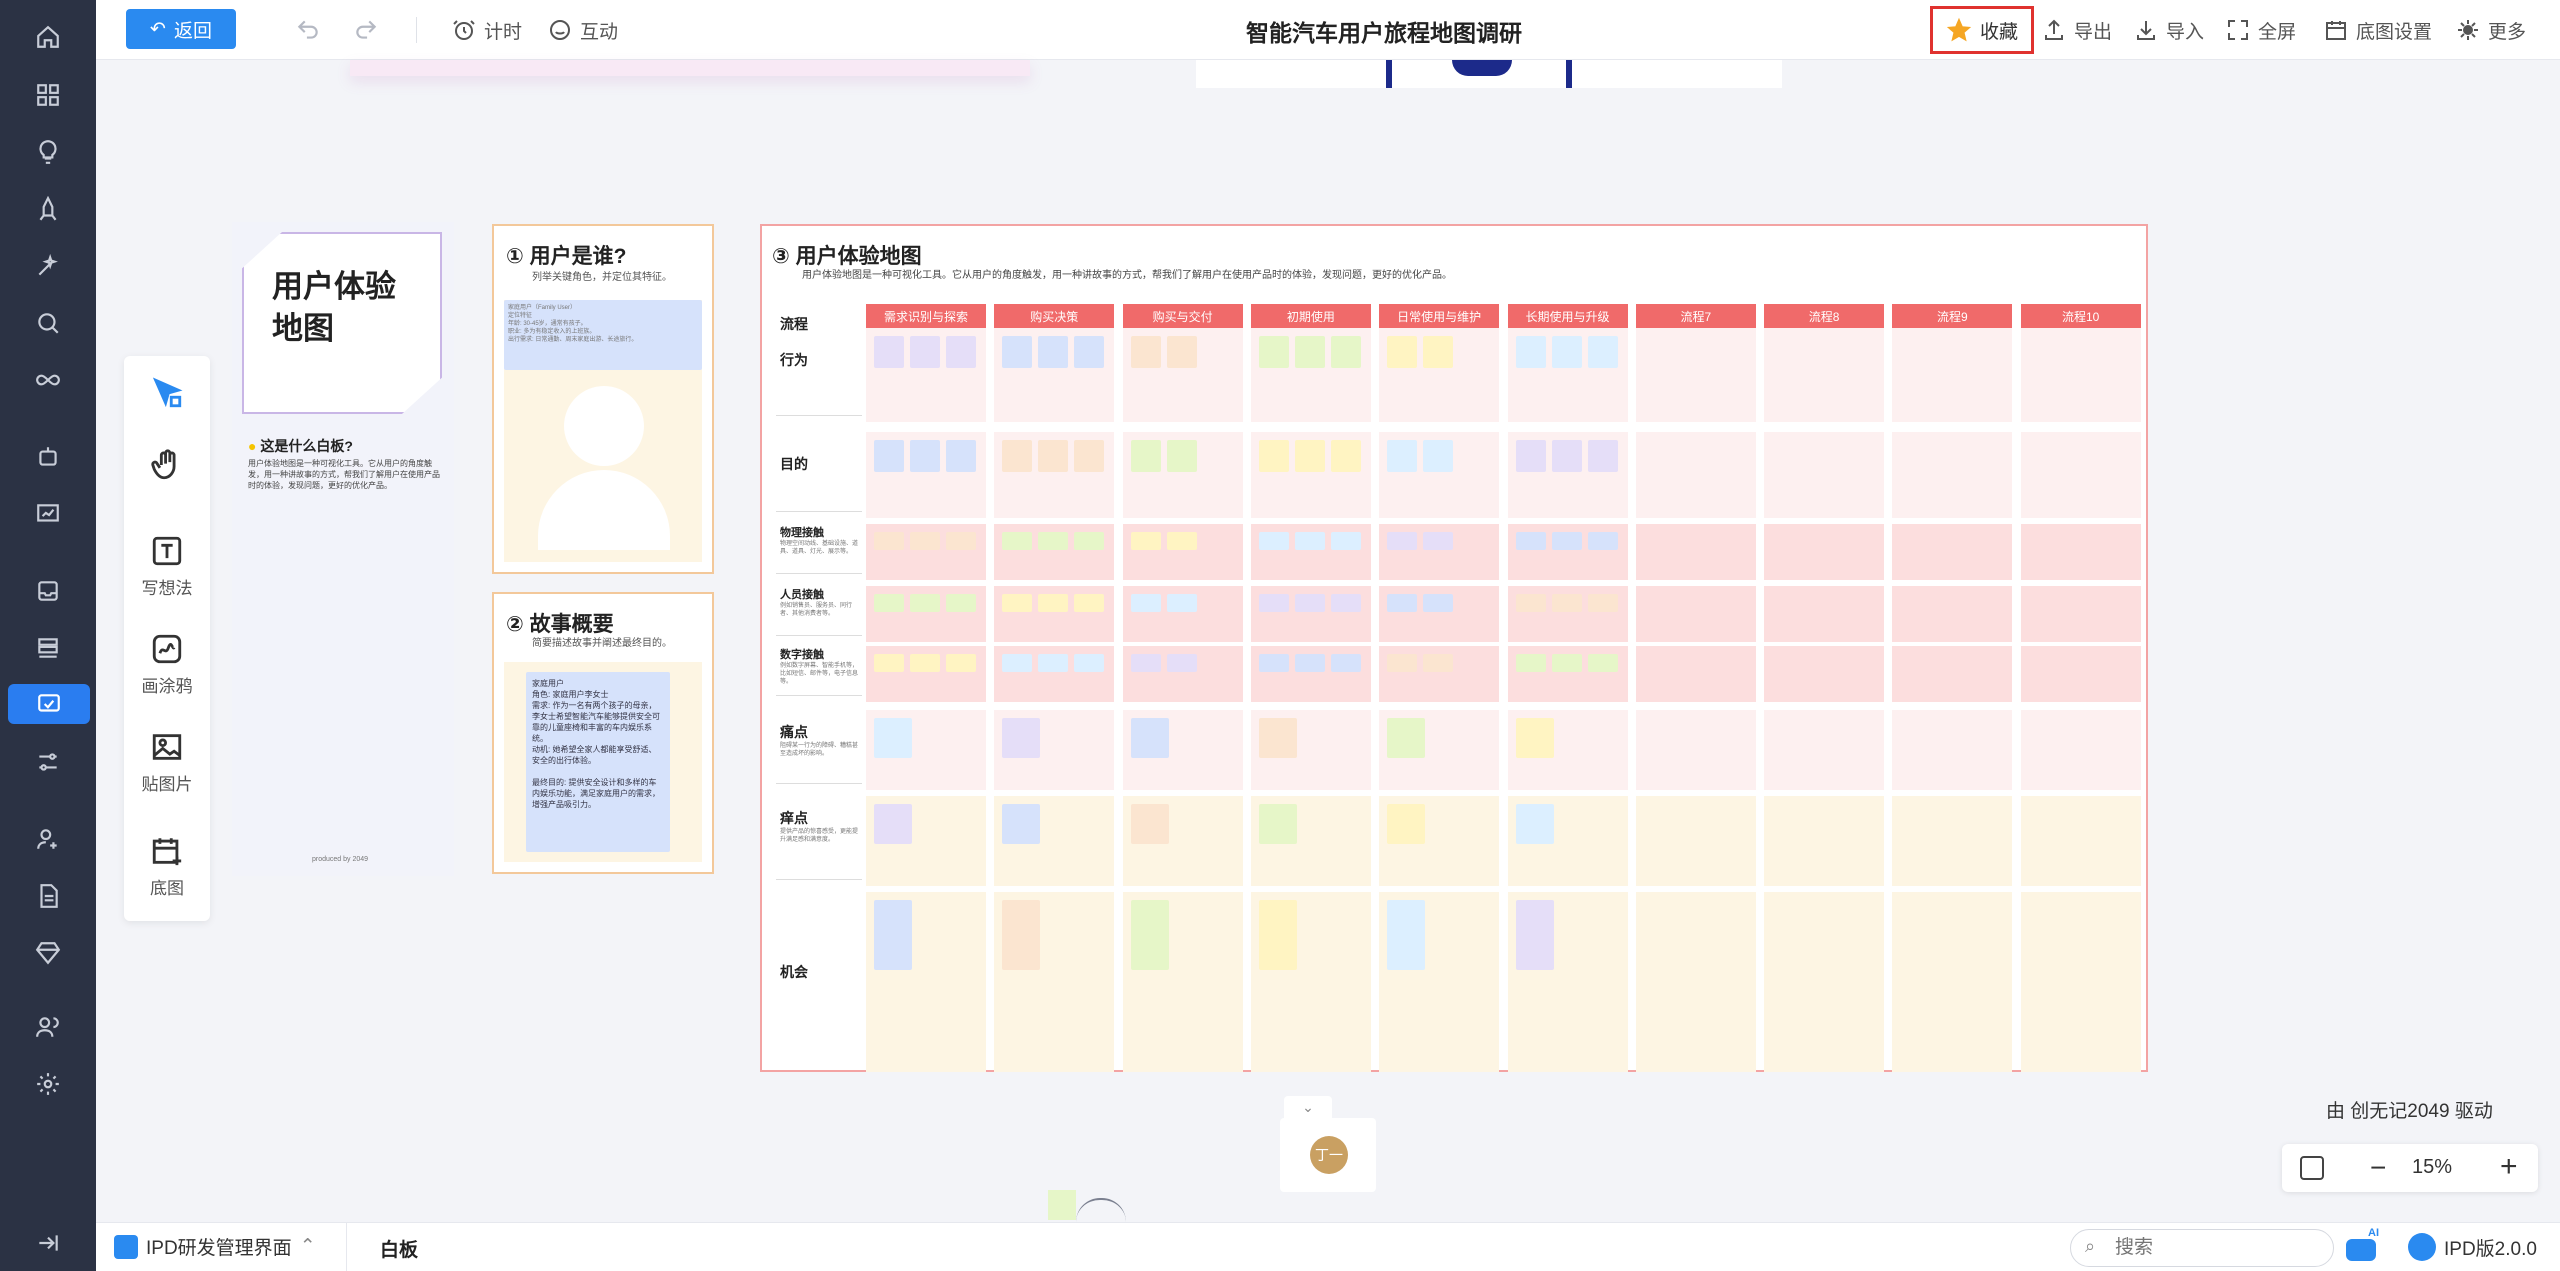 This screenshot has height=1271, width=2560. What do you see at coordinates (167, 664) in the screenshot?
I see `doodle-tool: 画涂鸦` at bounding box center [167, 664].